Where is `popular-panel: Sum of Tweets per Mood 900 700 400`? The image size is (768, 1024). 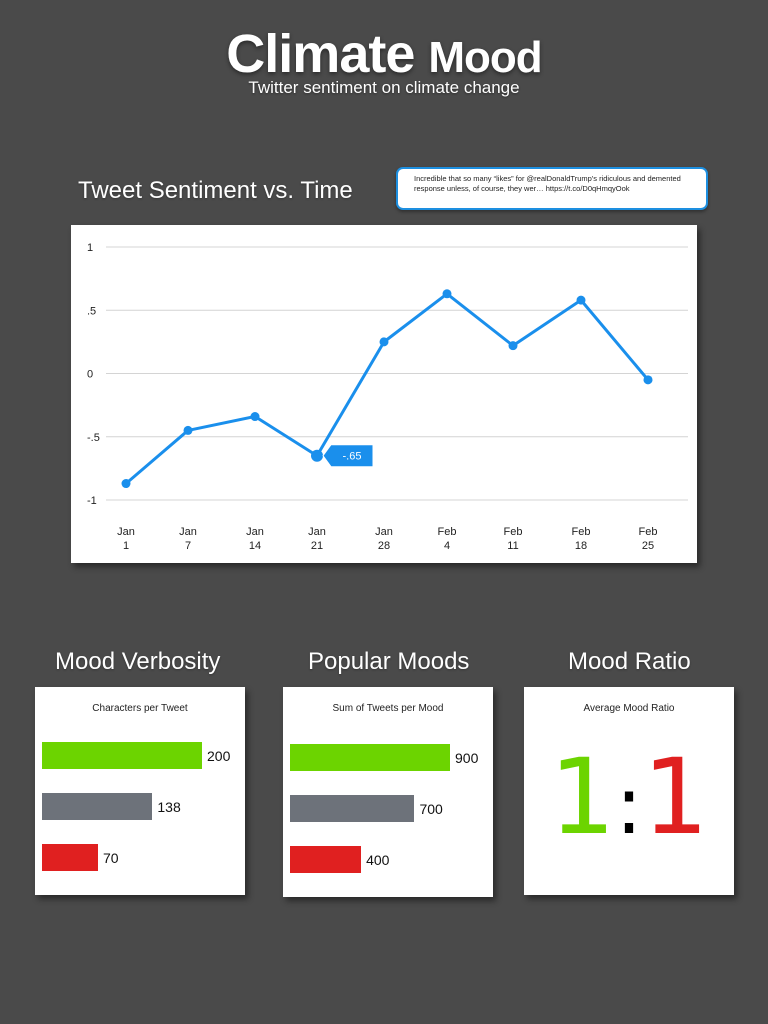 popular-panel: Sum of Tweets per Mood 900 700 400 is located at coordinates (388, 792).